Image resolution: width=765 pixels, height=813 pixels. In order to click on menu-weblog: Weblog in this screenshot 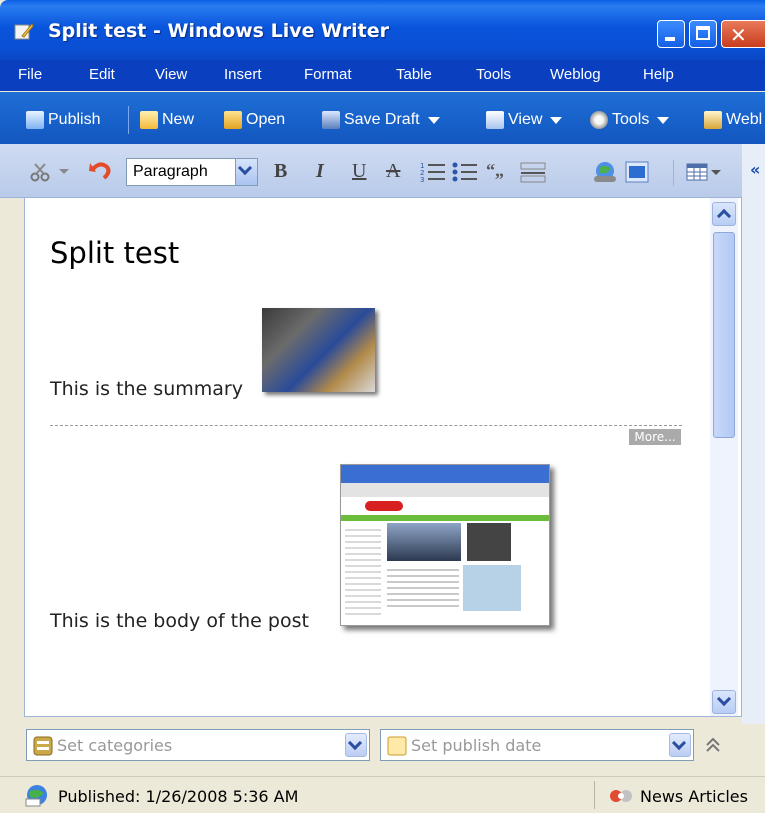, I will do `click(575, 74)`.